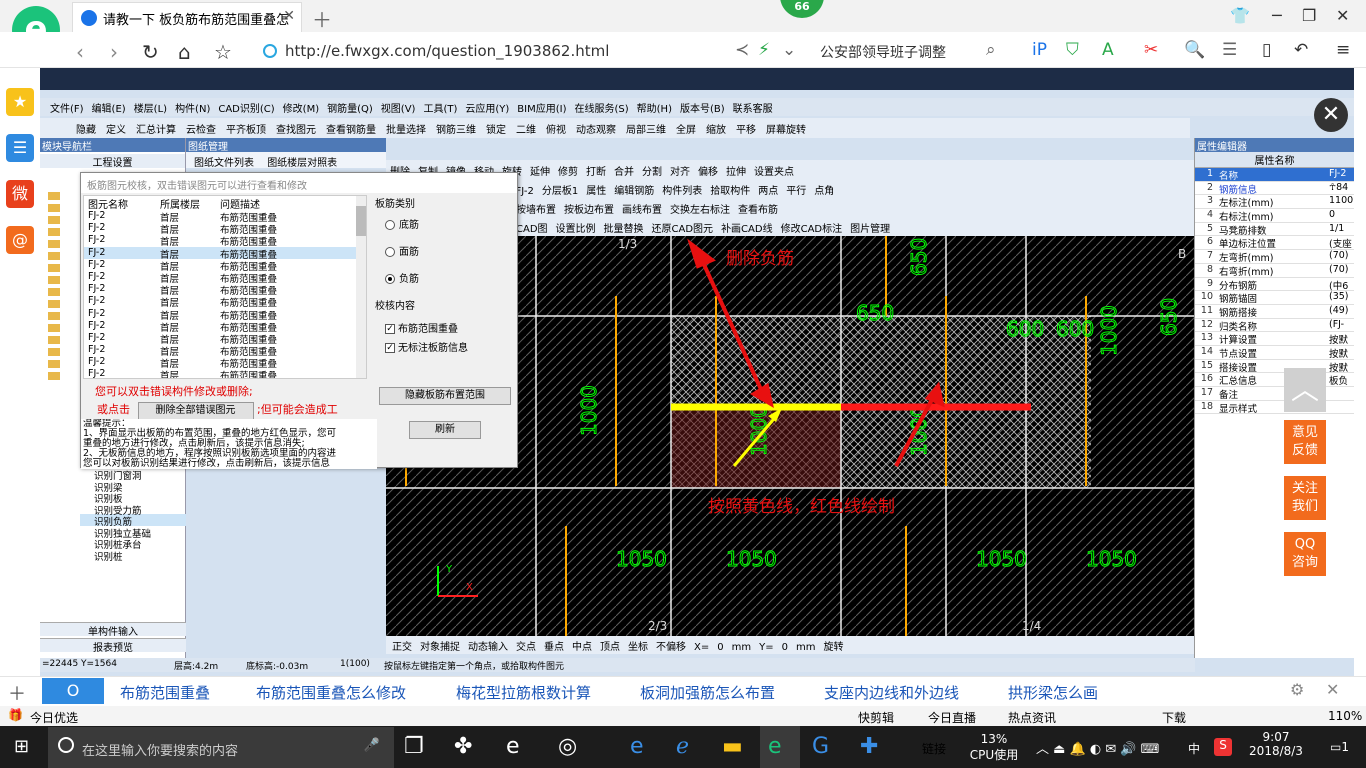 The width and height of the screenshot is (1366, 768). What do you see at coordinates (753, 109) in the screenshot?
I see `menu-item-14: 联系客服` at bounding box center [753, 109].